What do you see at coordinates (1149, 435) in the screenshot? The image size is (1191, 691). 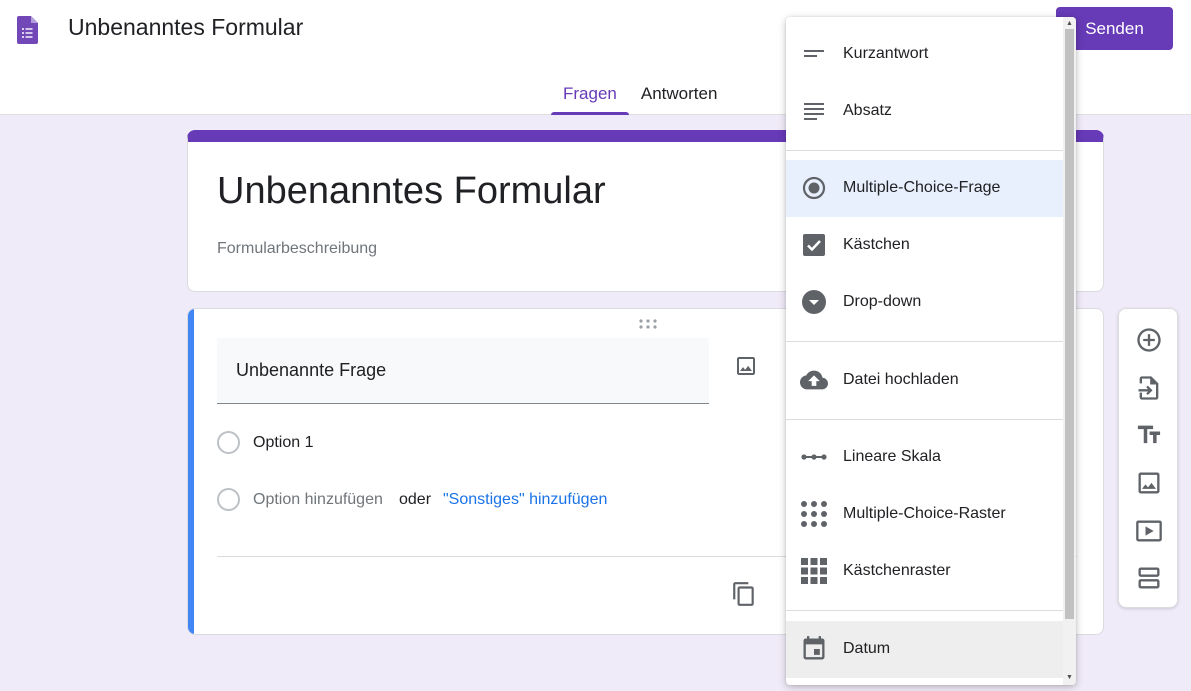 I see `add-title-icon` at bounding box center [1149, 435].